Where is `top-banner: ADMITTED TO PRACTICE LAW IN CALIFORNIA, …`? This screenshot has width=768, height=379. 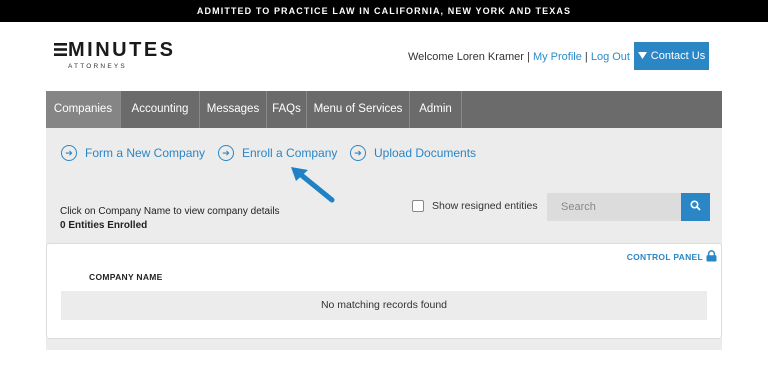
top-banner: ADMITTED TO PRACTICE LAW IN CALIFORNIA, … is located at coordinates (384, 11).